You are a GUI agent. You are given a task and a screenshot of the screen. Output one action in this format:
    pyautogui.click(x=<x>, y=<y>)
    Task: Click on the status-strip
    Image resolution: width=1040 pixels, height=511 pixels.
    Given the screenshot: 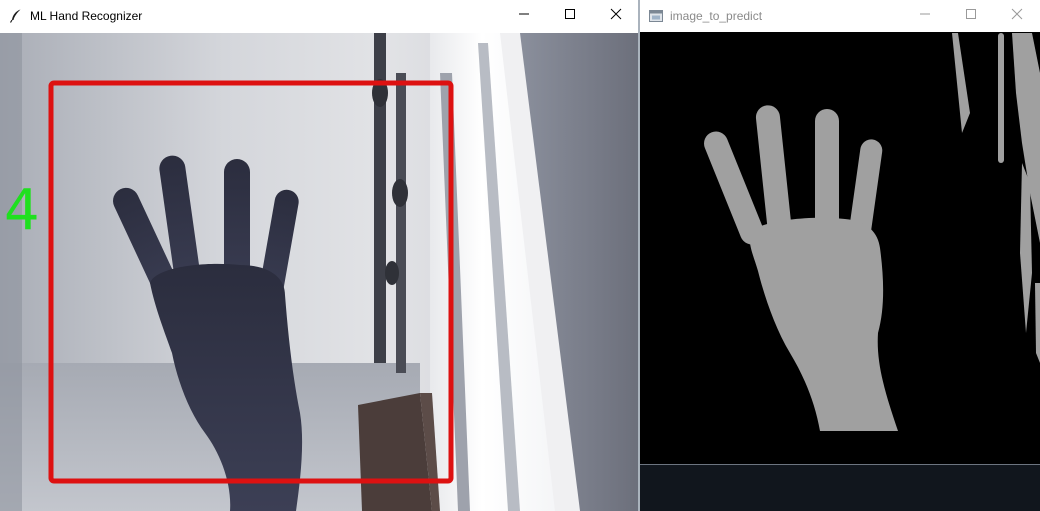 What is the action you would take?
    pyautogui.click(x=840, y=487)
    